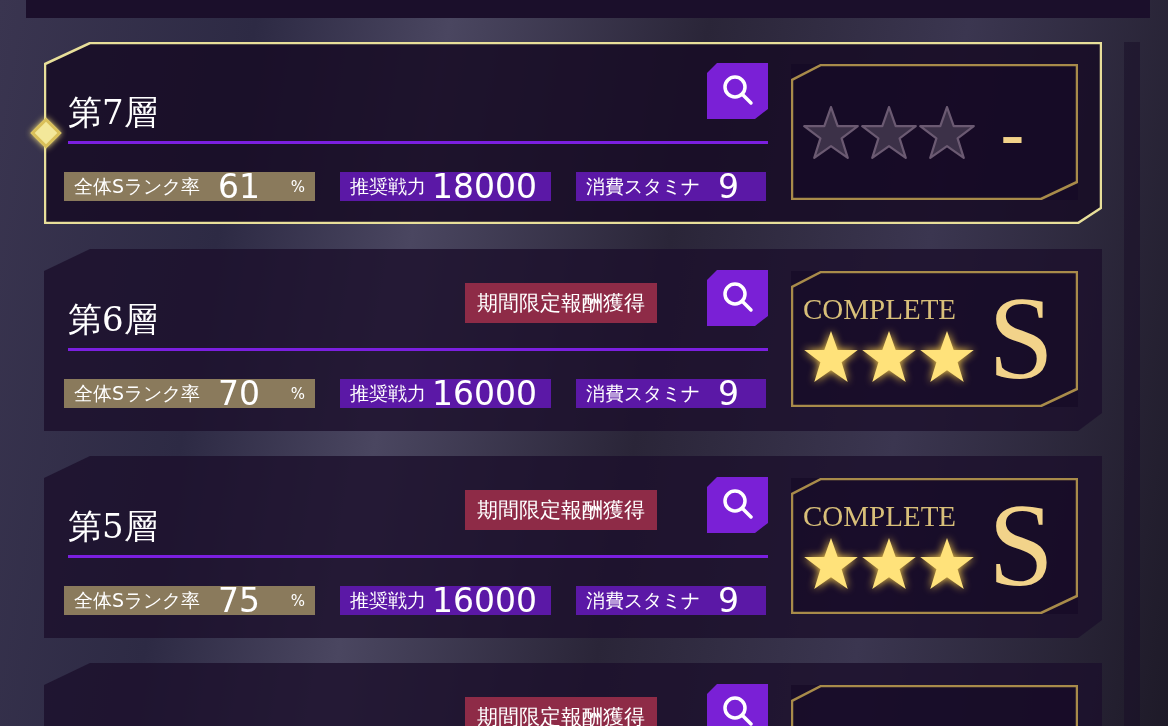 The height and width of the screenshot is (726, 1168). I want to click on floor-title: 第7層, so click(113, 112).